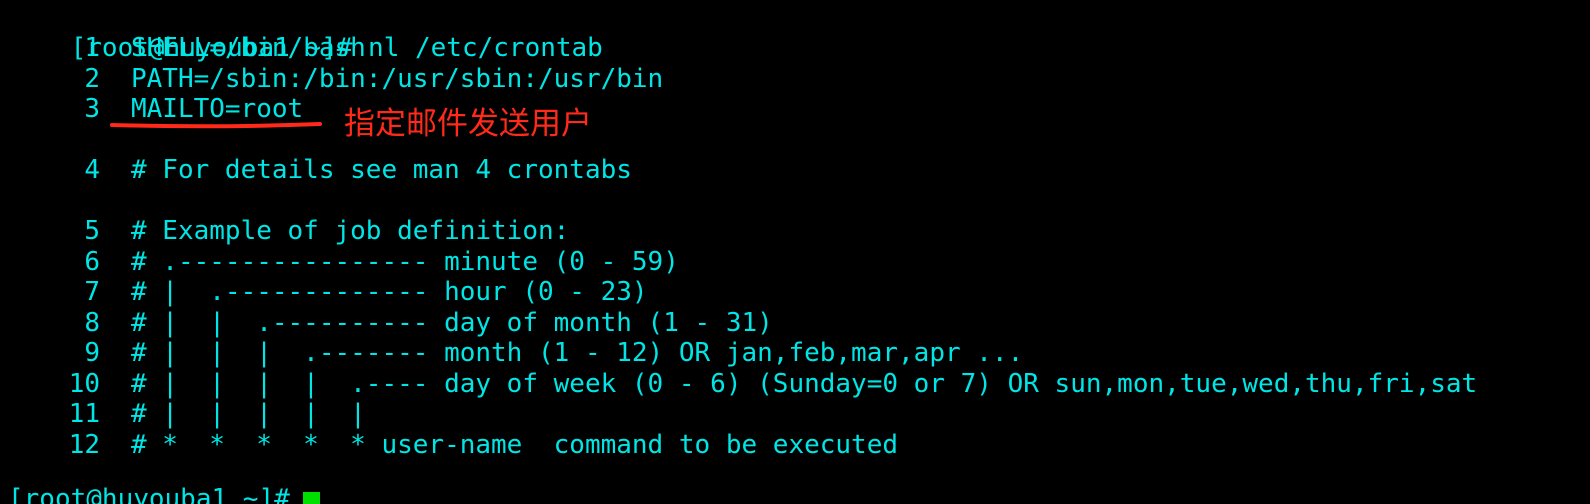 This screenshot has height=504, width=1590. What do you see at coordinates (92, 170) in the screenshot?
I see `line-number: 4` at bounding box center [92, 170].